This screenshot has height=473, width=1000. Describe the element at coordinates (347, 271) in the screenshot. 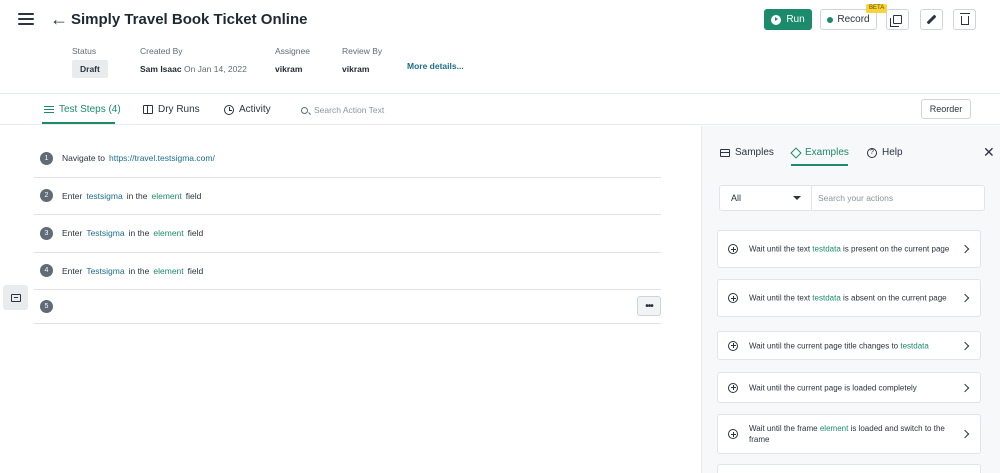

I see `table-row: 4 Enter Testsigma in the element field` at that location.